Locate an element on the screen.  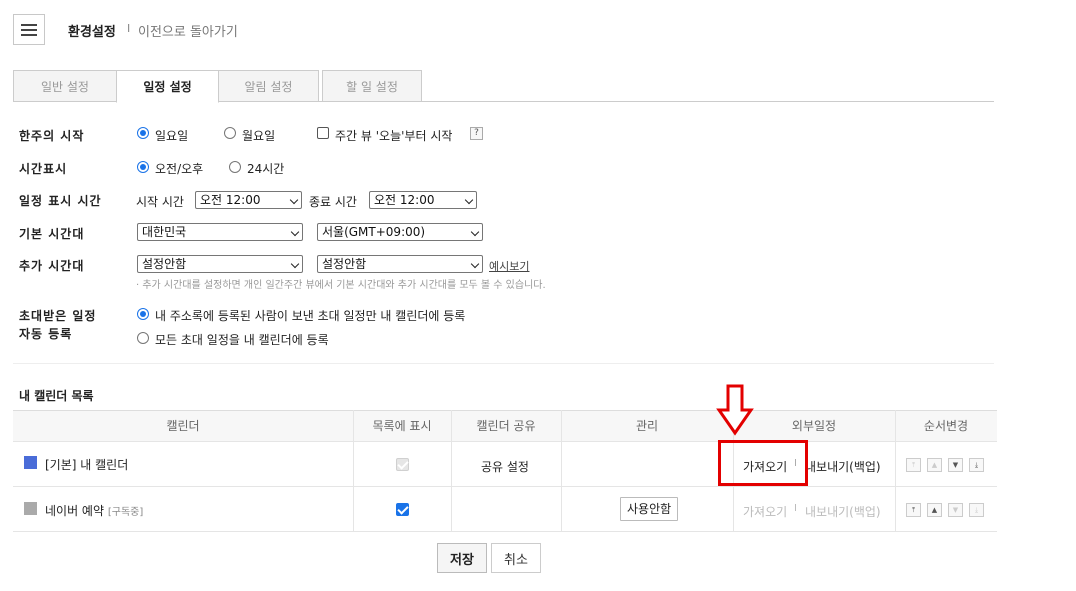
header-external: 외부일정 is located at coordinates (814, 426).